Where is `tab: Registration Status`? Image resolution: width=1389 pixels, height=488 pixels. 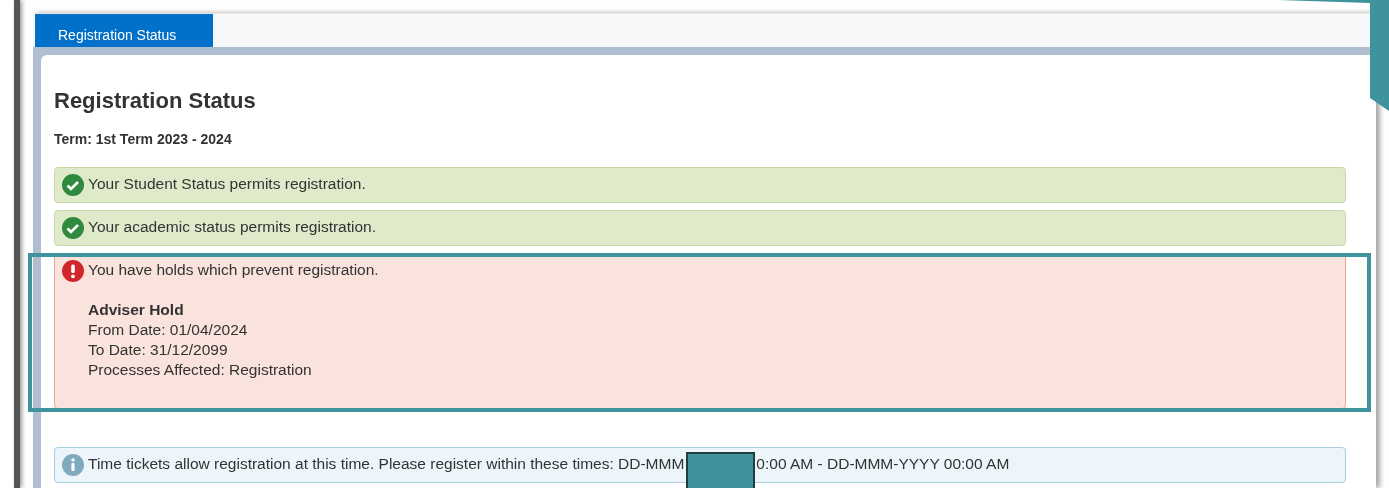
tab: Registration Status is located at coordinates (124, 31).